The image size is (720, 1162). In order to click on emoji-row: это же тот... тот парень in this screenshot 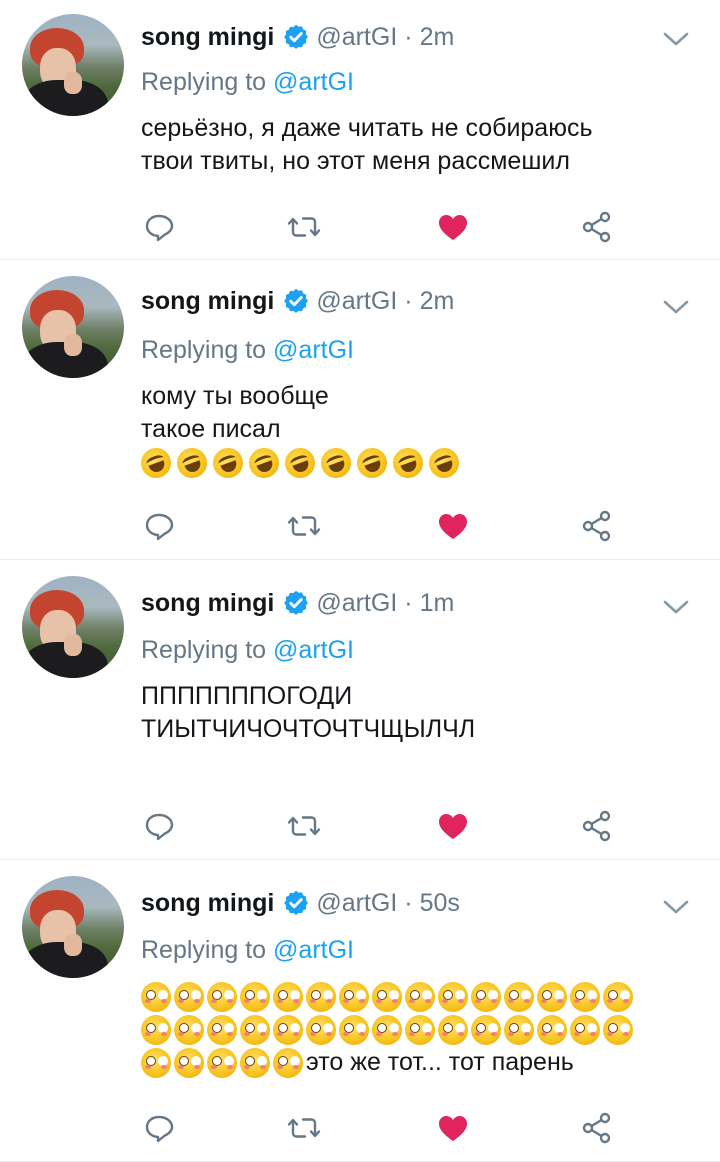, I will do `click(421, 1062)`.